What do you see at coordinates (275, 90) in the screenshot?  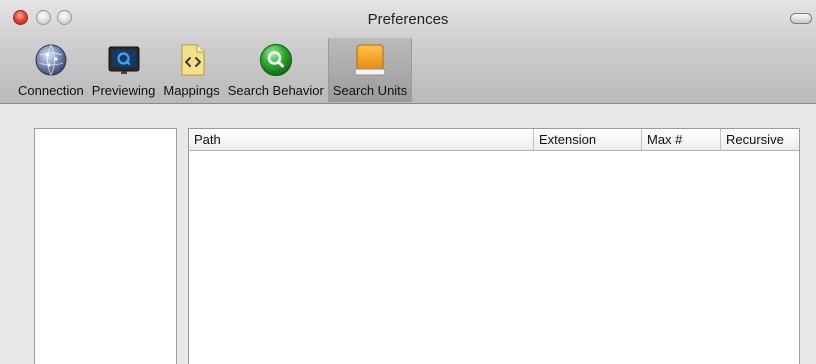 I see `toolbar-label-search-behavior: Search Behavior` at bounding box center [275, 90].